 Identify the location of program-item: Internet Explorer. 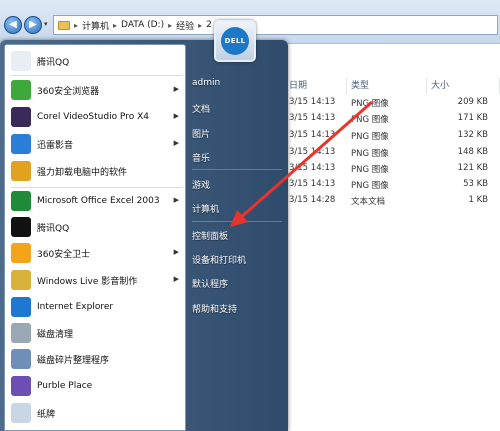
(95, 307).